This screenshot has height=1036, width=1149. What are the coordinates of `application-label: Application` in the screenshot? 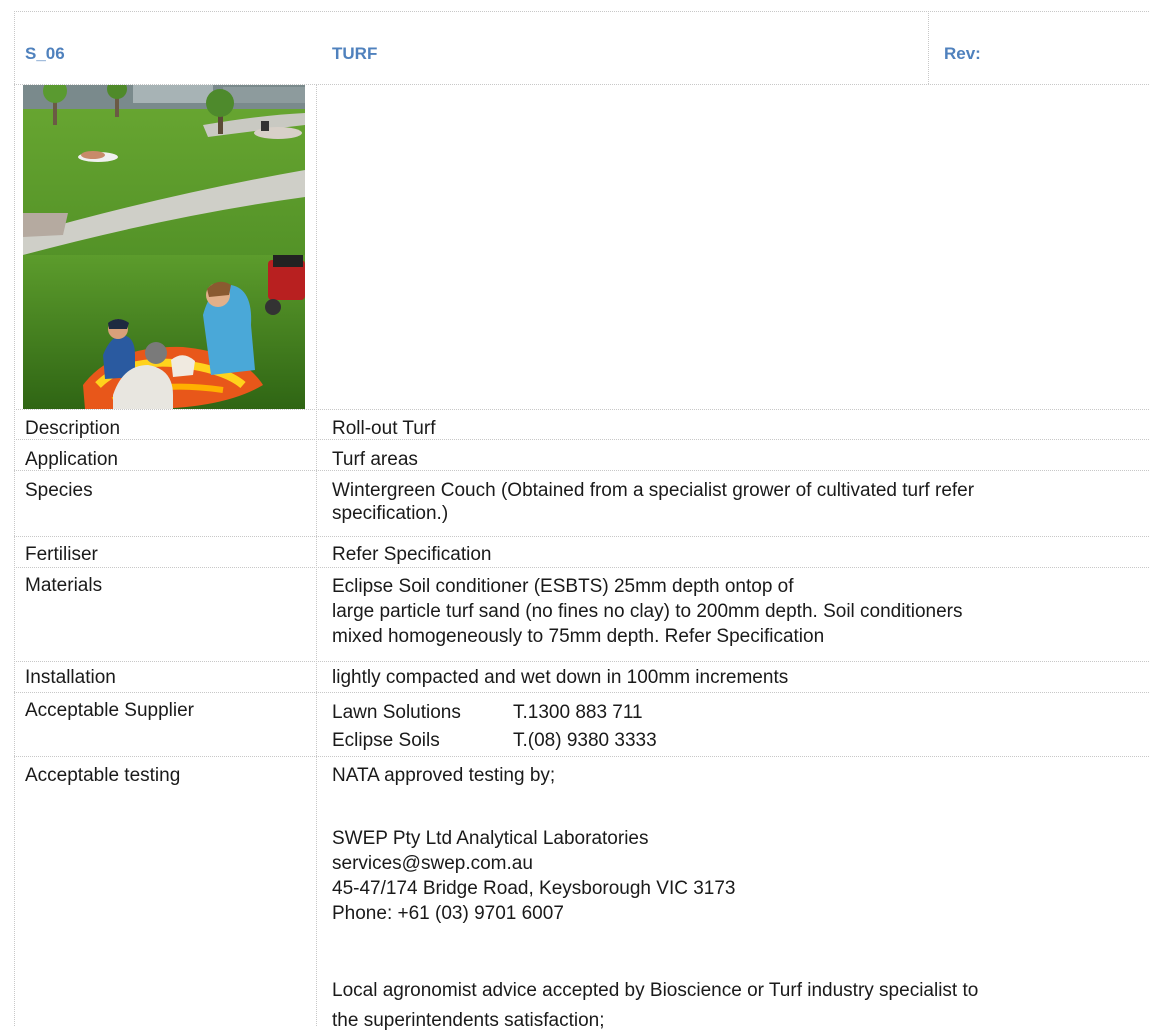 It's located at (71, 459).